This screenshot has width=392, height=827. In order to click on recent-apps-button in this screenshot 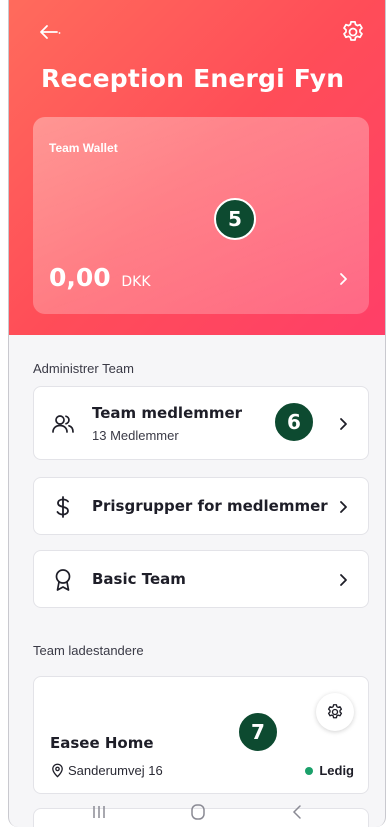, I will do `click(99, 812)`.